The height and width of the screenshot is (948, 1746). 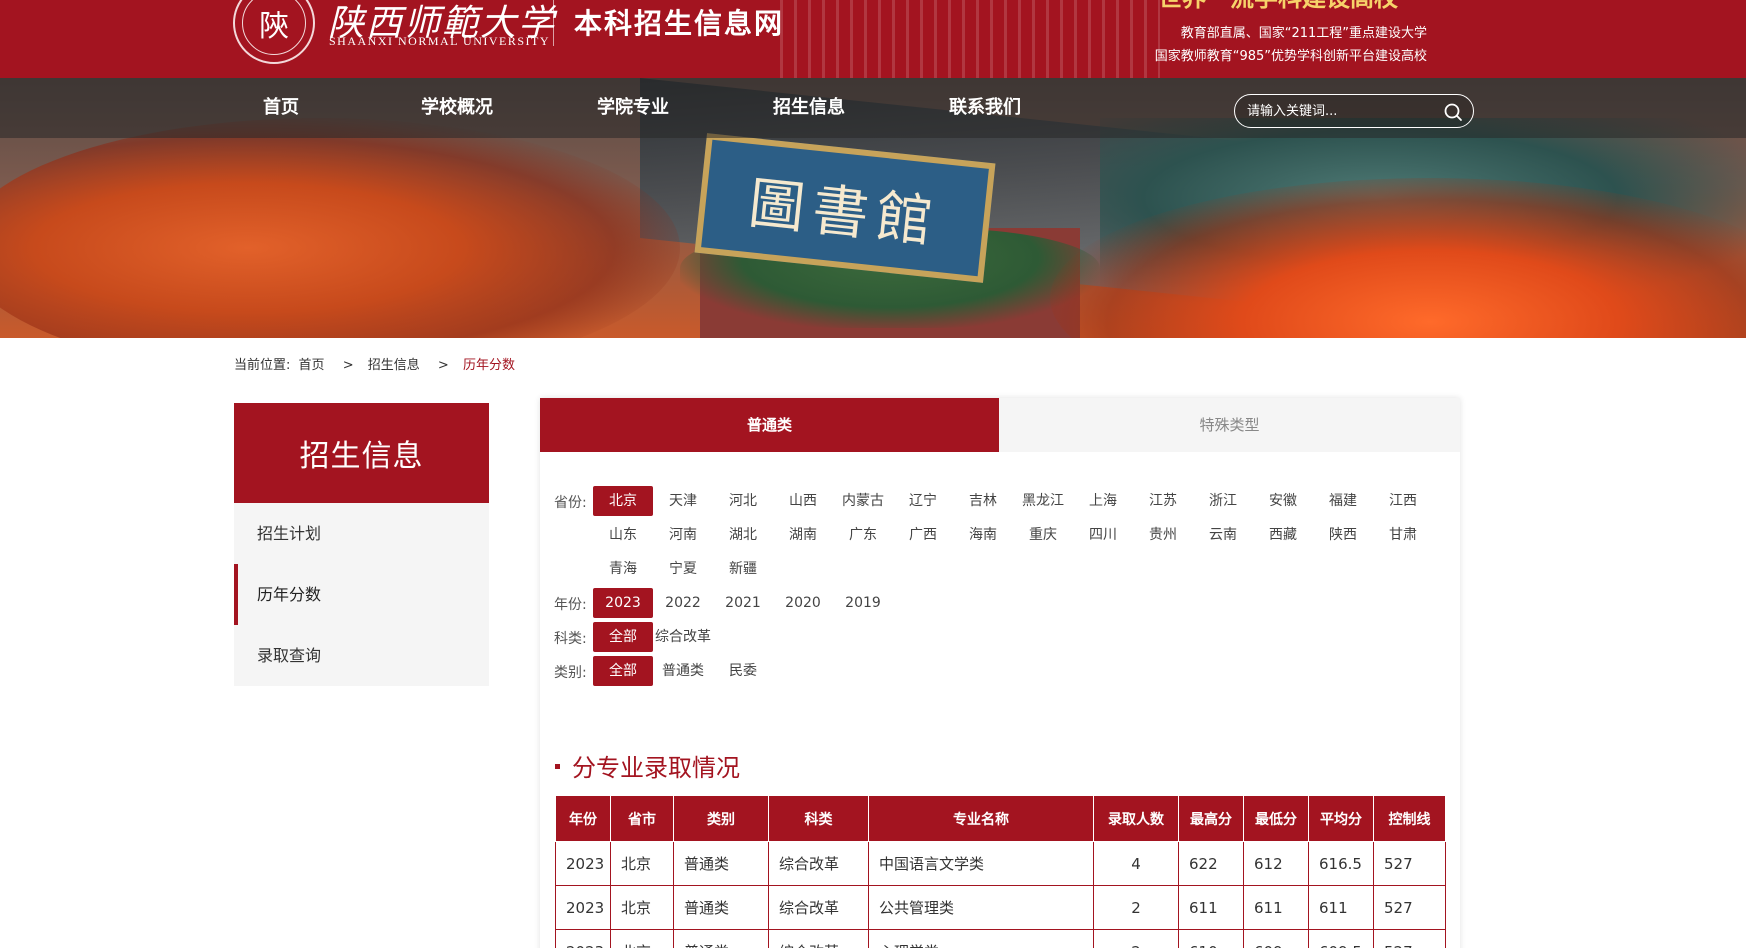 What do you see at coordinates (312, 365) in the screenshot?
I see `breadcrumb-home: 首页` at bounding box center [312, 365].